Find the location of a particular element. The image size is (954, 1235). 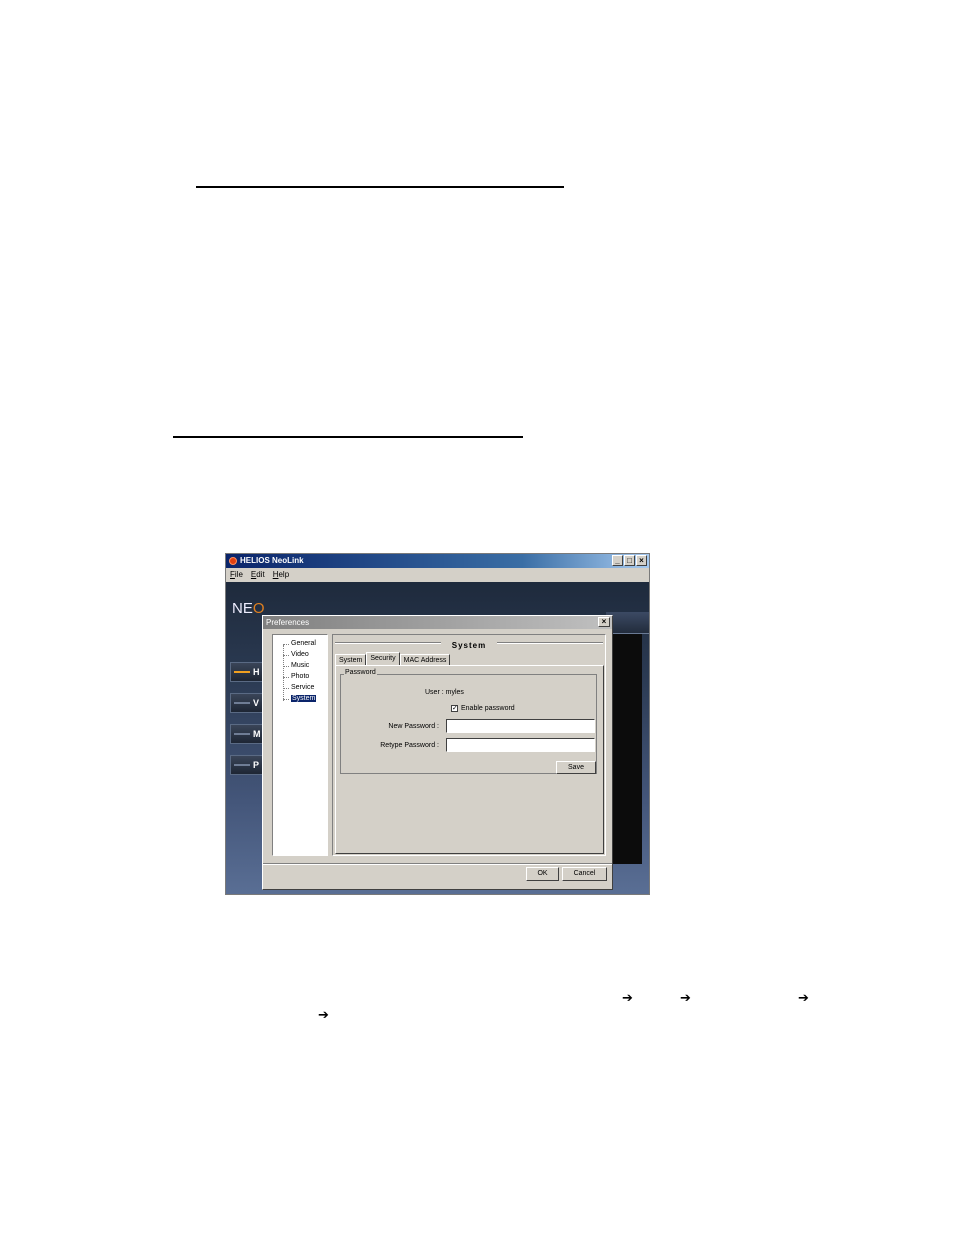

dialog-separator is located at coordinates (437, 864).